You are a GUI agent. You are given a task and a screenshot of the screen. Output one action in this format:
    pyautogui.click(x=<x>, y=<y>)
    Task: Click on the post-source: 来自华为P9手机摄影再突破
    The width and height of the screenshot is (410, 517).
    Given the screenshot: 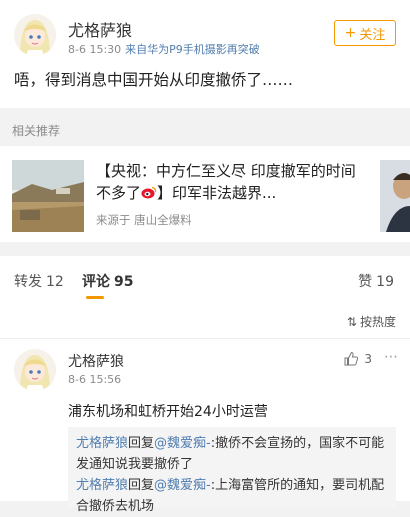 What is the action you would take?
    pyautogui.click(x=192, y=49)
    